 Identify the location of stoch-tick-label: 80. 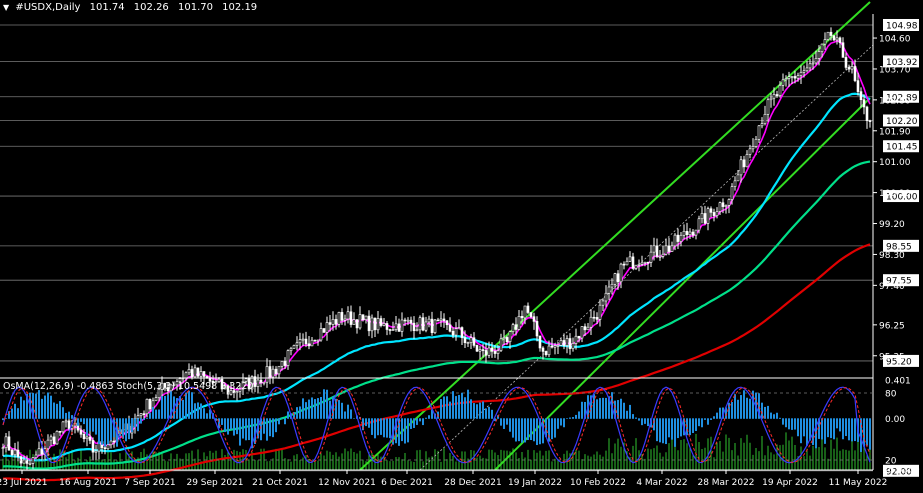
(891, 395).